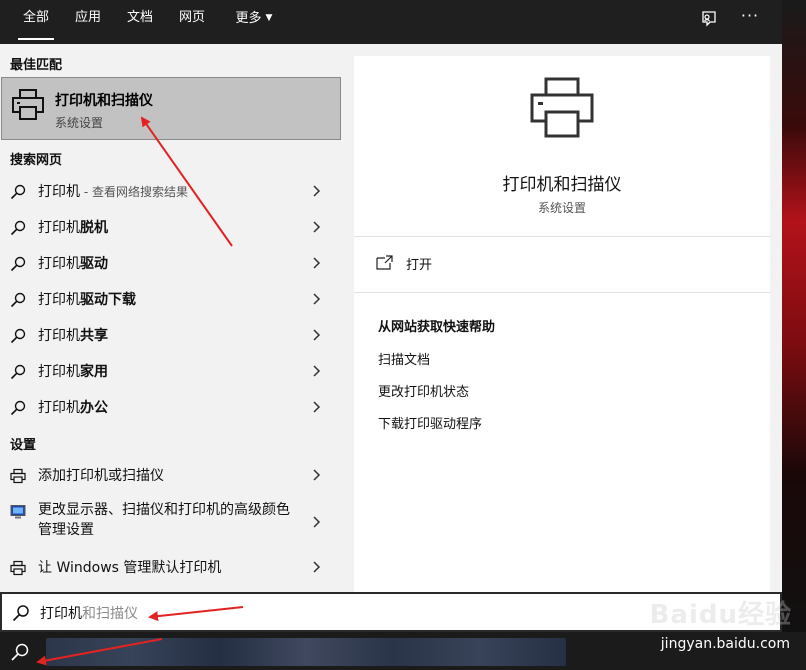  What do you see at coordinates (384, 262) in the screenshot?
I see `open-external-icon` at bounding box center [384, 262].